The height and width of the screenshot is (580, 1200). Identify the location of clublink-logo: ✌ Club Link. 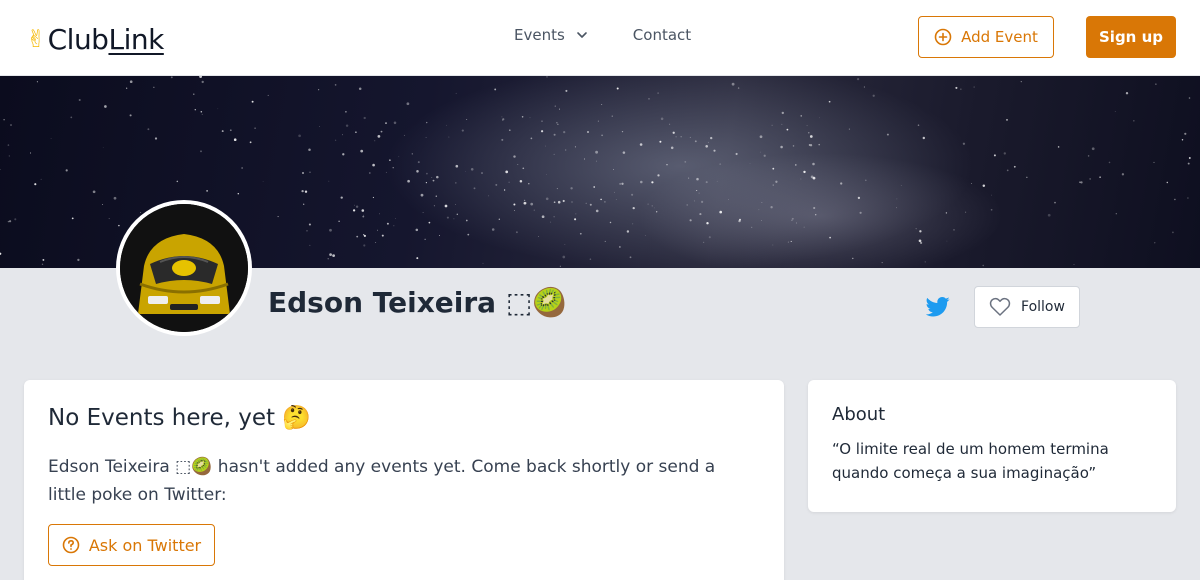
(95, 39).